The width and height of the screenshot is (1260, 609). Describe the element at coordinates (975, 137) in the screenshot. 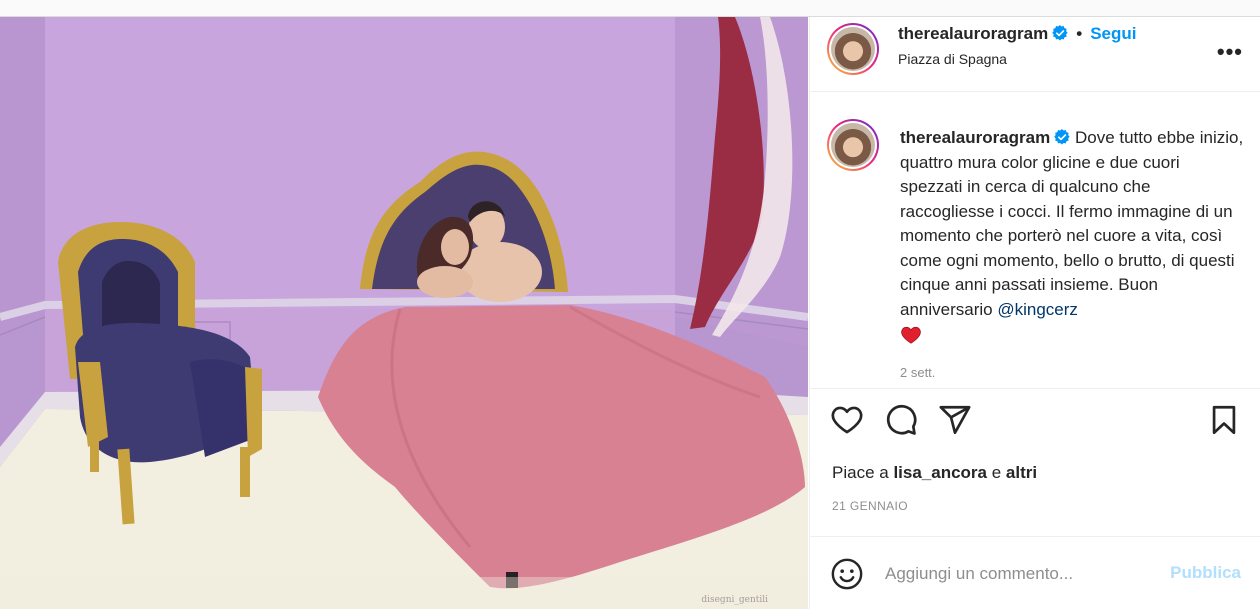

I see `caption-username: therealauroragram` at that location.